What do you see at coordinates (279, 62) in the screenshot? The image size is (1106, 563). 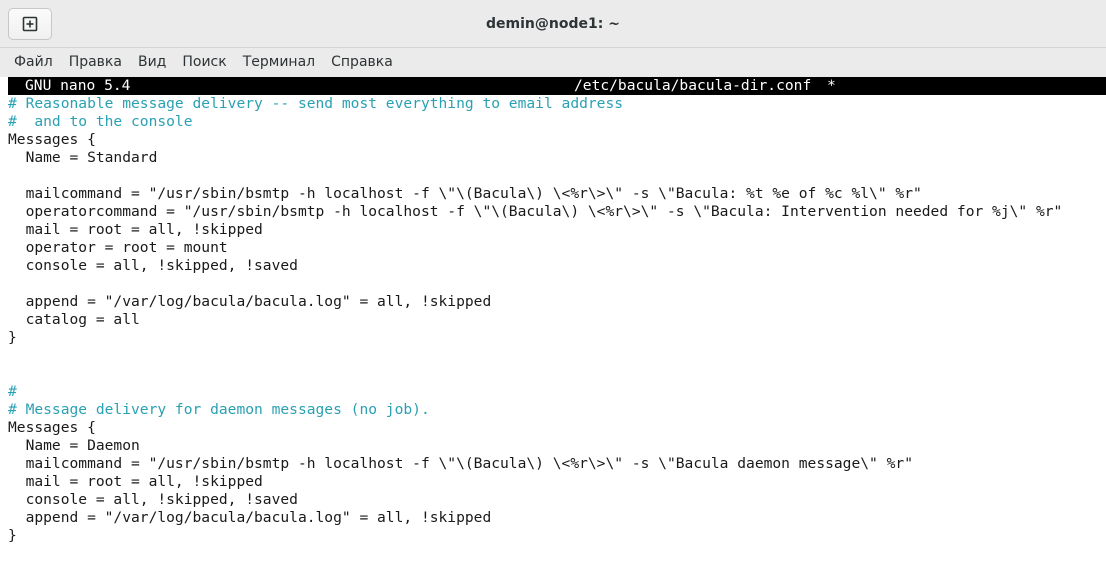 I see `menu-terminal: Терминал` at bounding box center [279, 62].